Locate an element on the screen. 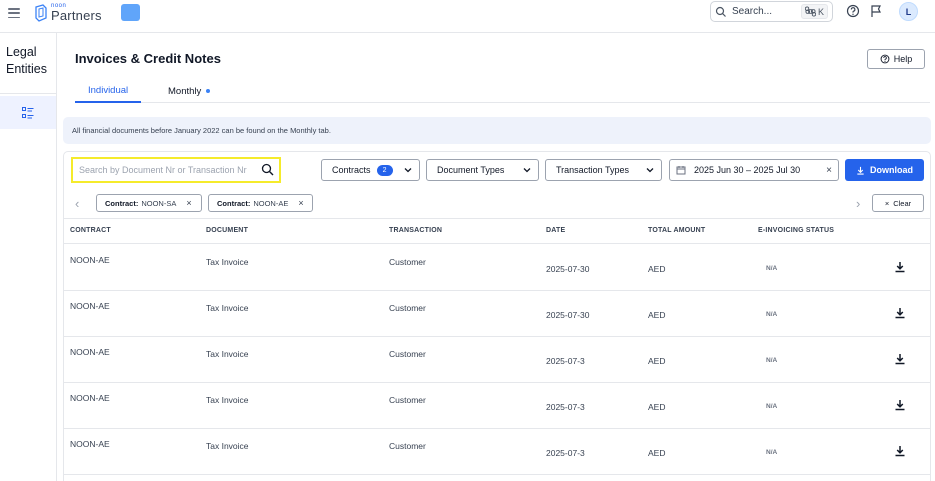 The image size is (935, 481). date-range-value: 2025 Jun 30 – 2025 Jul 30 is located at coordinates (747, 170).